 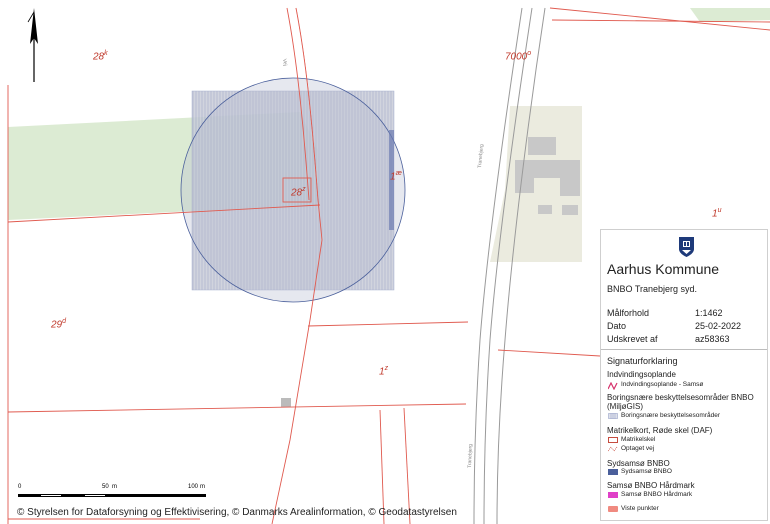 What do you see at coordinates (632, 339) in the screenshot?
I see `meta-label: Udskrevet af` at bounding box center [632, 339].